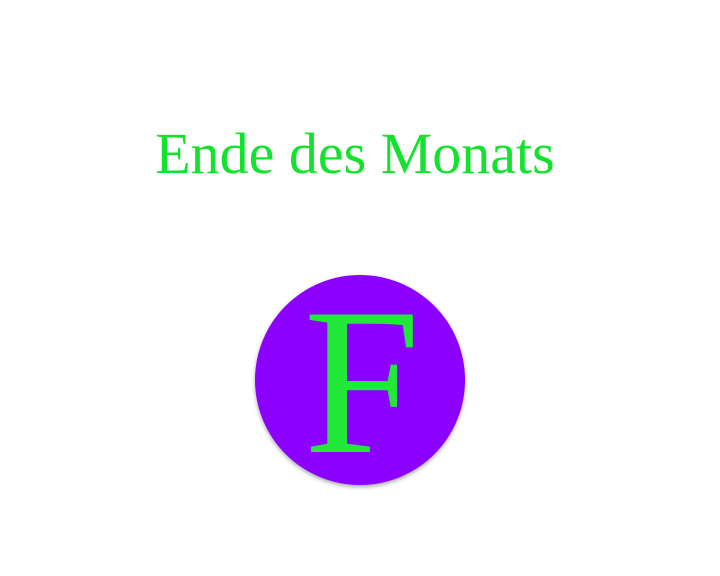  Describe the element at coordinates (355, 153) in the screenshot. I see `page-title: Ende des Monats` at that location.